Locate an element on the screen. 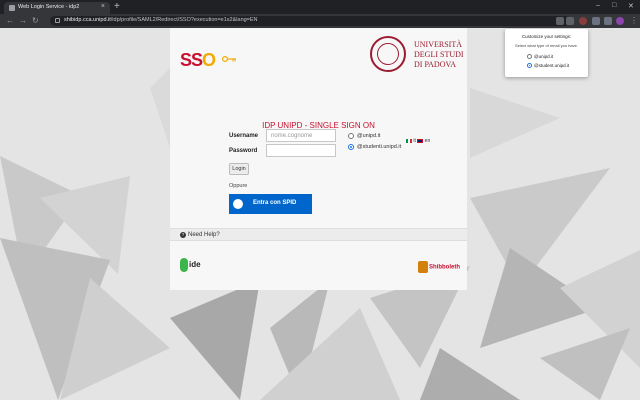 This screenshot has width=640, height=400. ide-key-icon is located at coordinates (184, 265).